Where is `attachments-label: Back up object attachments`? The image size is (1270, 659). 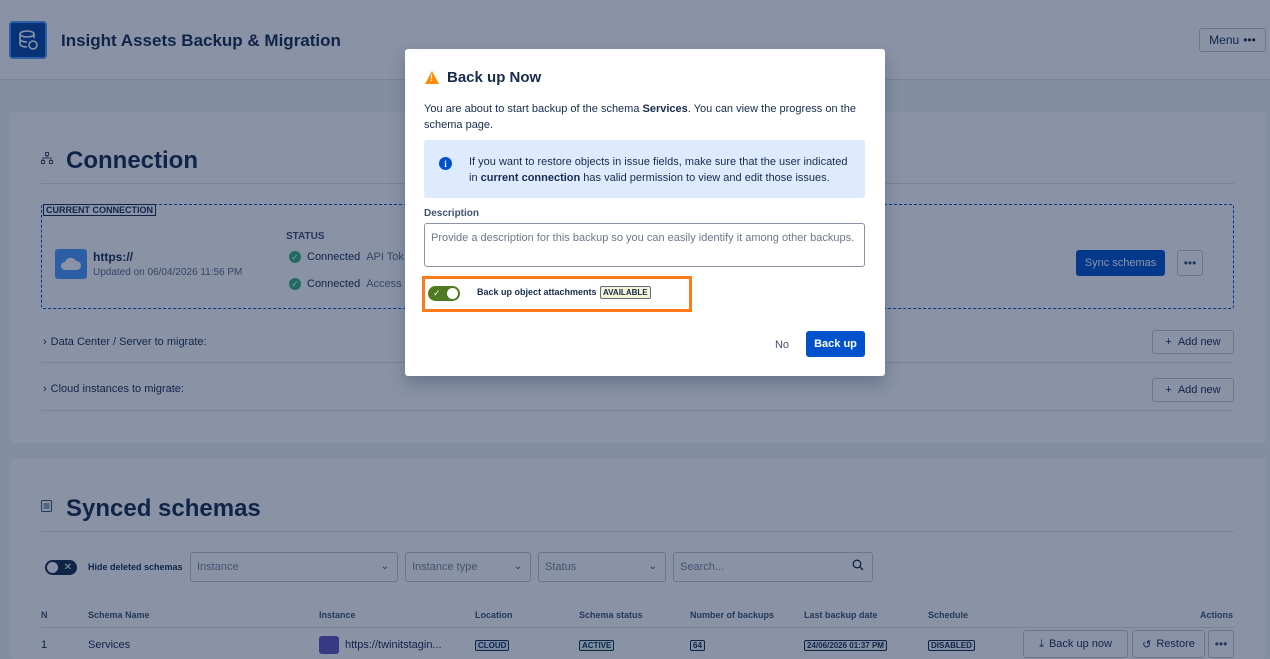
attachments-label: Back up object attachments is located at coordinates (537, 292).